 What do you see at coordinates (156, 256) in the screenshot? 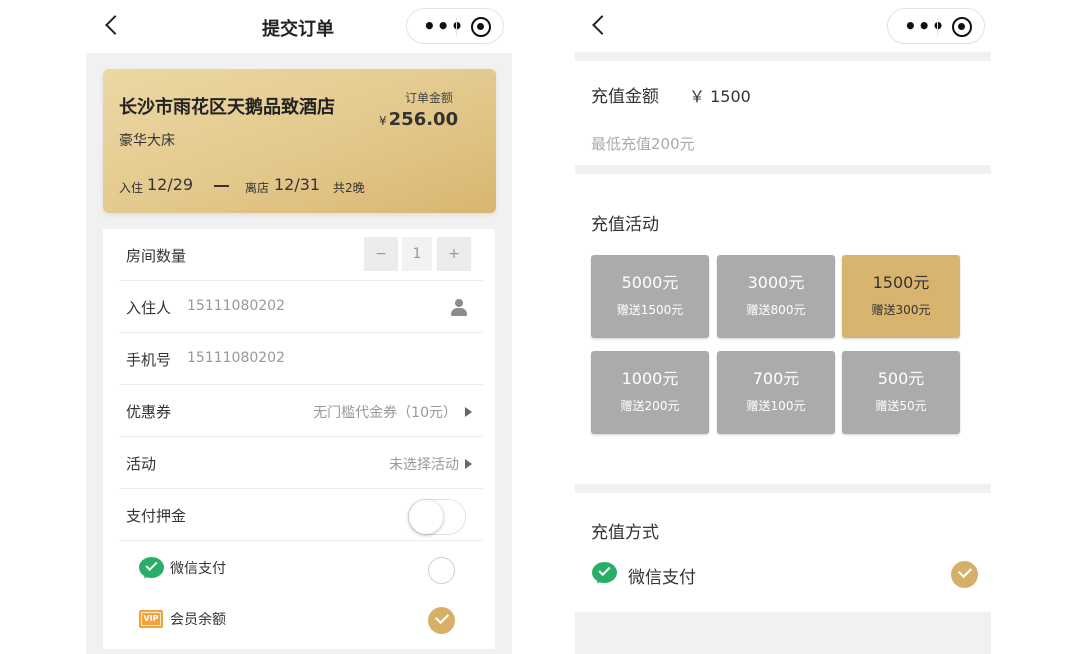
I see `room-count-label: 房间数量` at bounding box center [156, 256].